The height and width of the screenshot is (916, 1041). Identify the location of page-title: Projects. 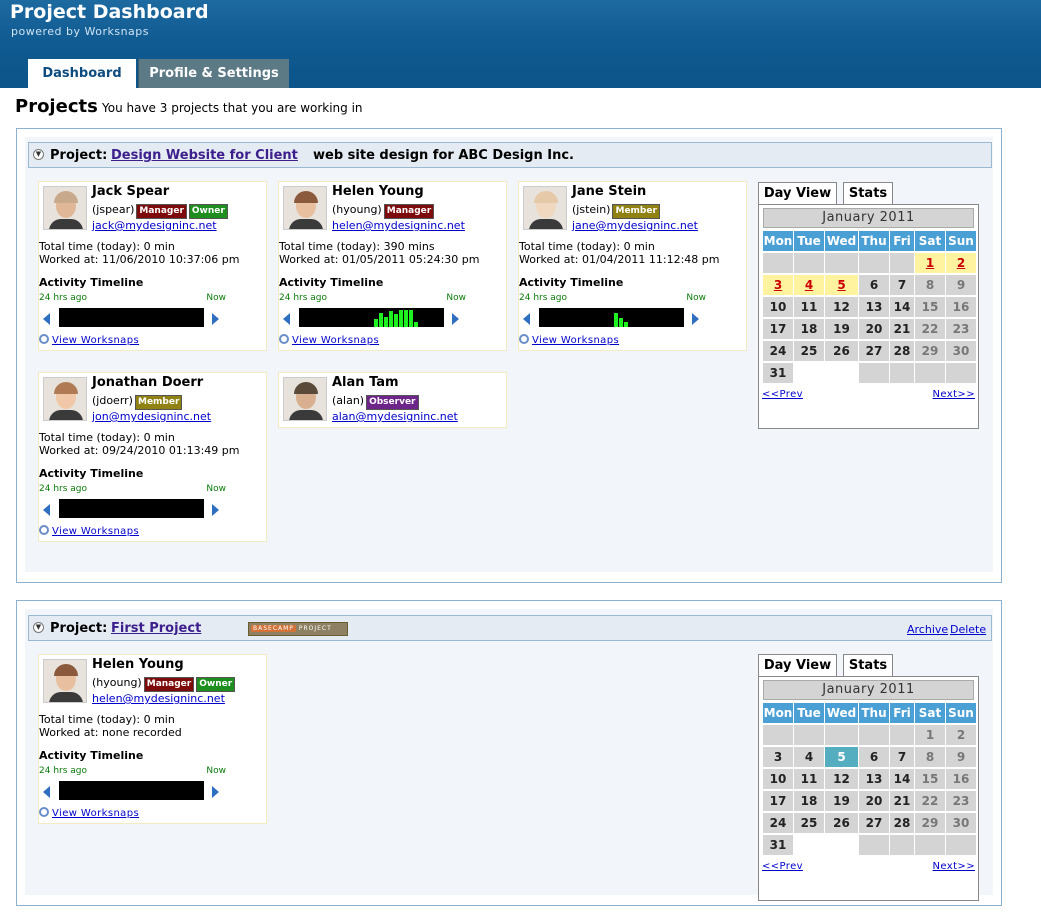
(56, 106).